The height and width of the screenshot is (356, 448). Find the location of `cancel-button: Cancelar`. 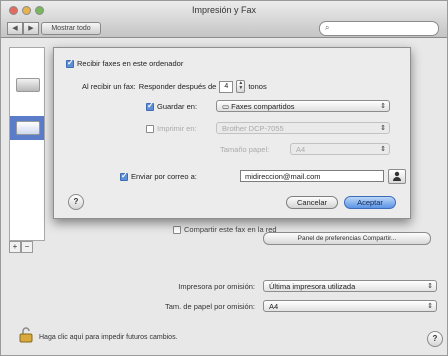

cancel-button: Cancelar is located at coordinates (312, 202).